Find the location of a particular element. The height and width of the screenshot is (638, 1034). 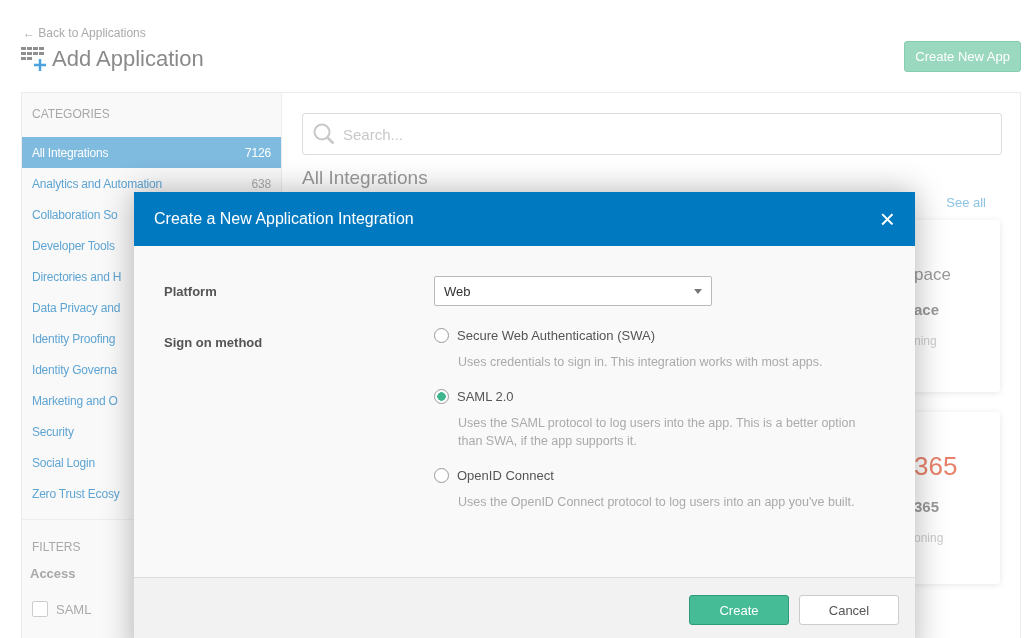

option-description: Uses the OpenID Connect protocol to log users into an app you've built. is located at coordinates (656, 502).